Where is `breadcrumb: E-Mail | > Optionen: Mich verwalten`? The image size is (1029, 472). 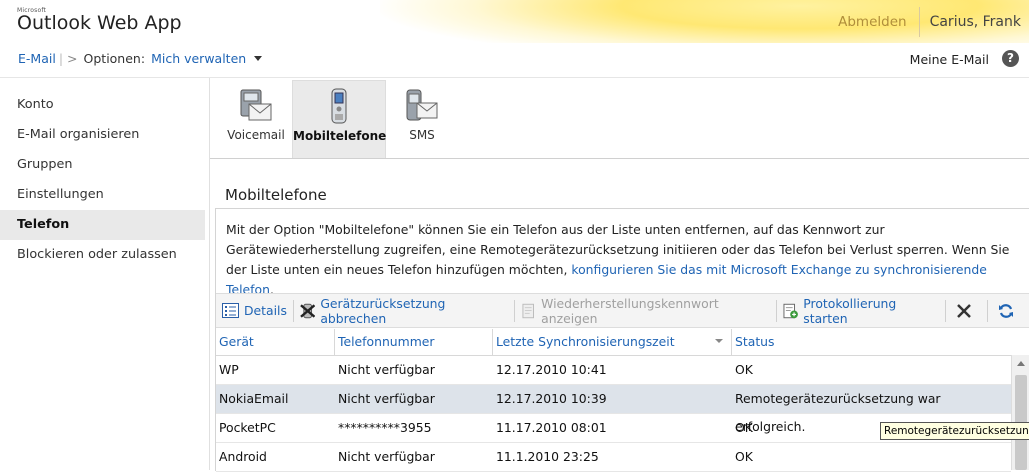 breadcrumb: E-Mail | > Optionen: Mich verwalten is located at coordinates (140, 58).